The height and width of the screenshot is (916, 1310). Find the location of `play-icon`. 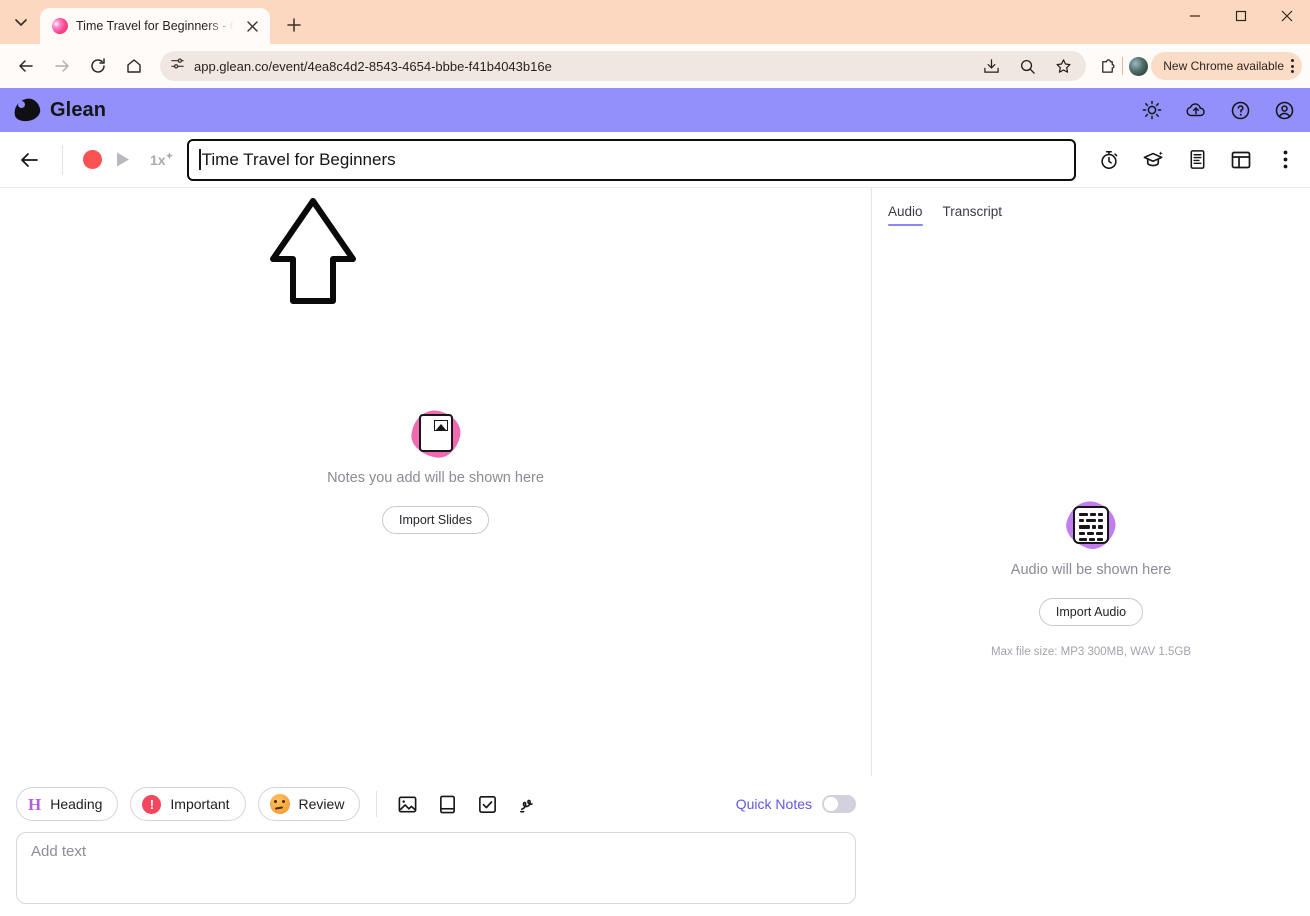

play-icon is located at coordinates (123, 160).